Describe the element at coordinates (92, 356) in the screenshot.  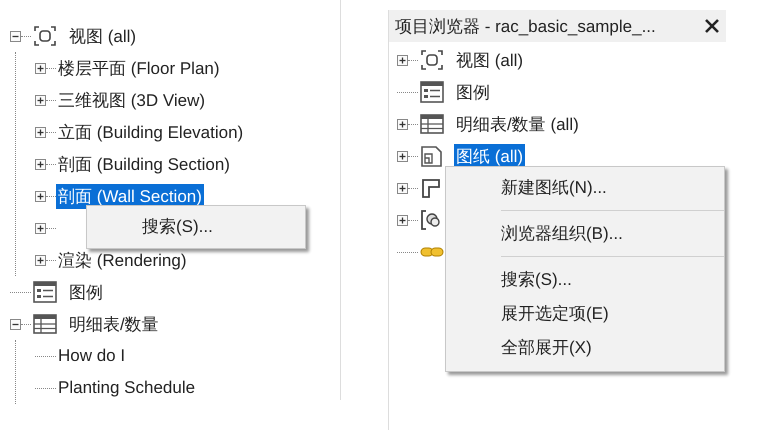
I see `tree-item: How do I` at that location.